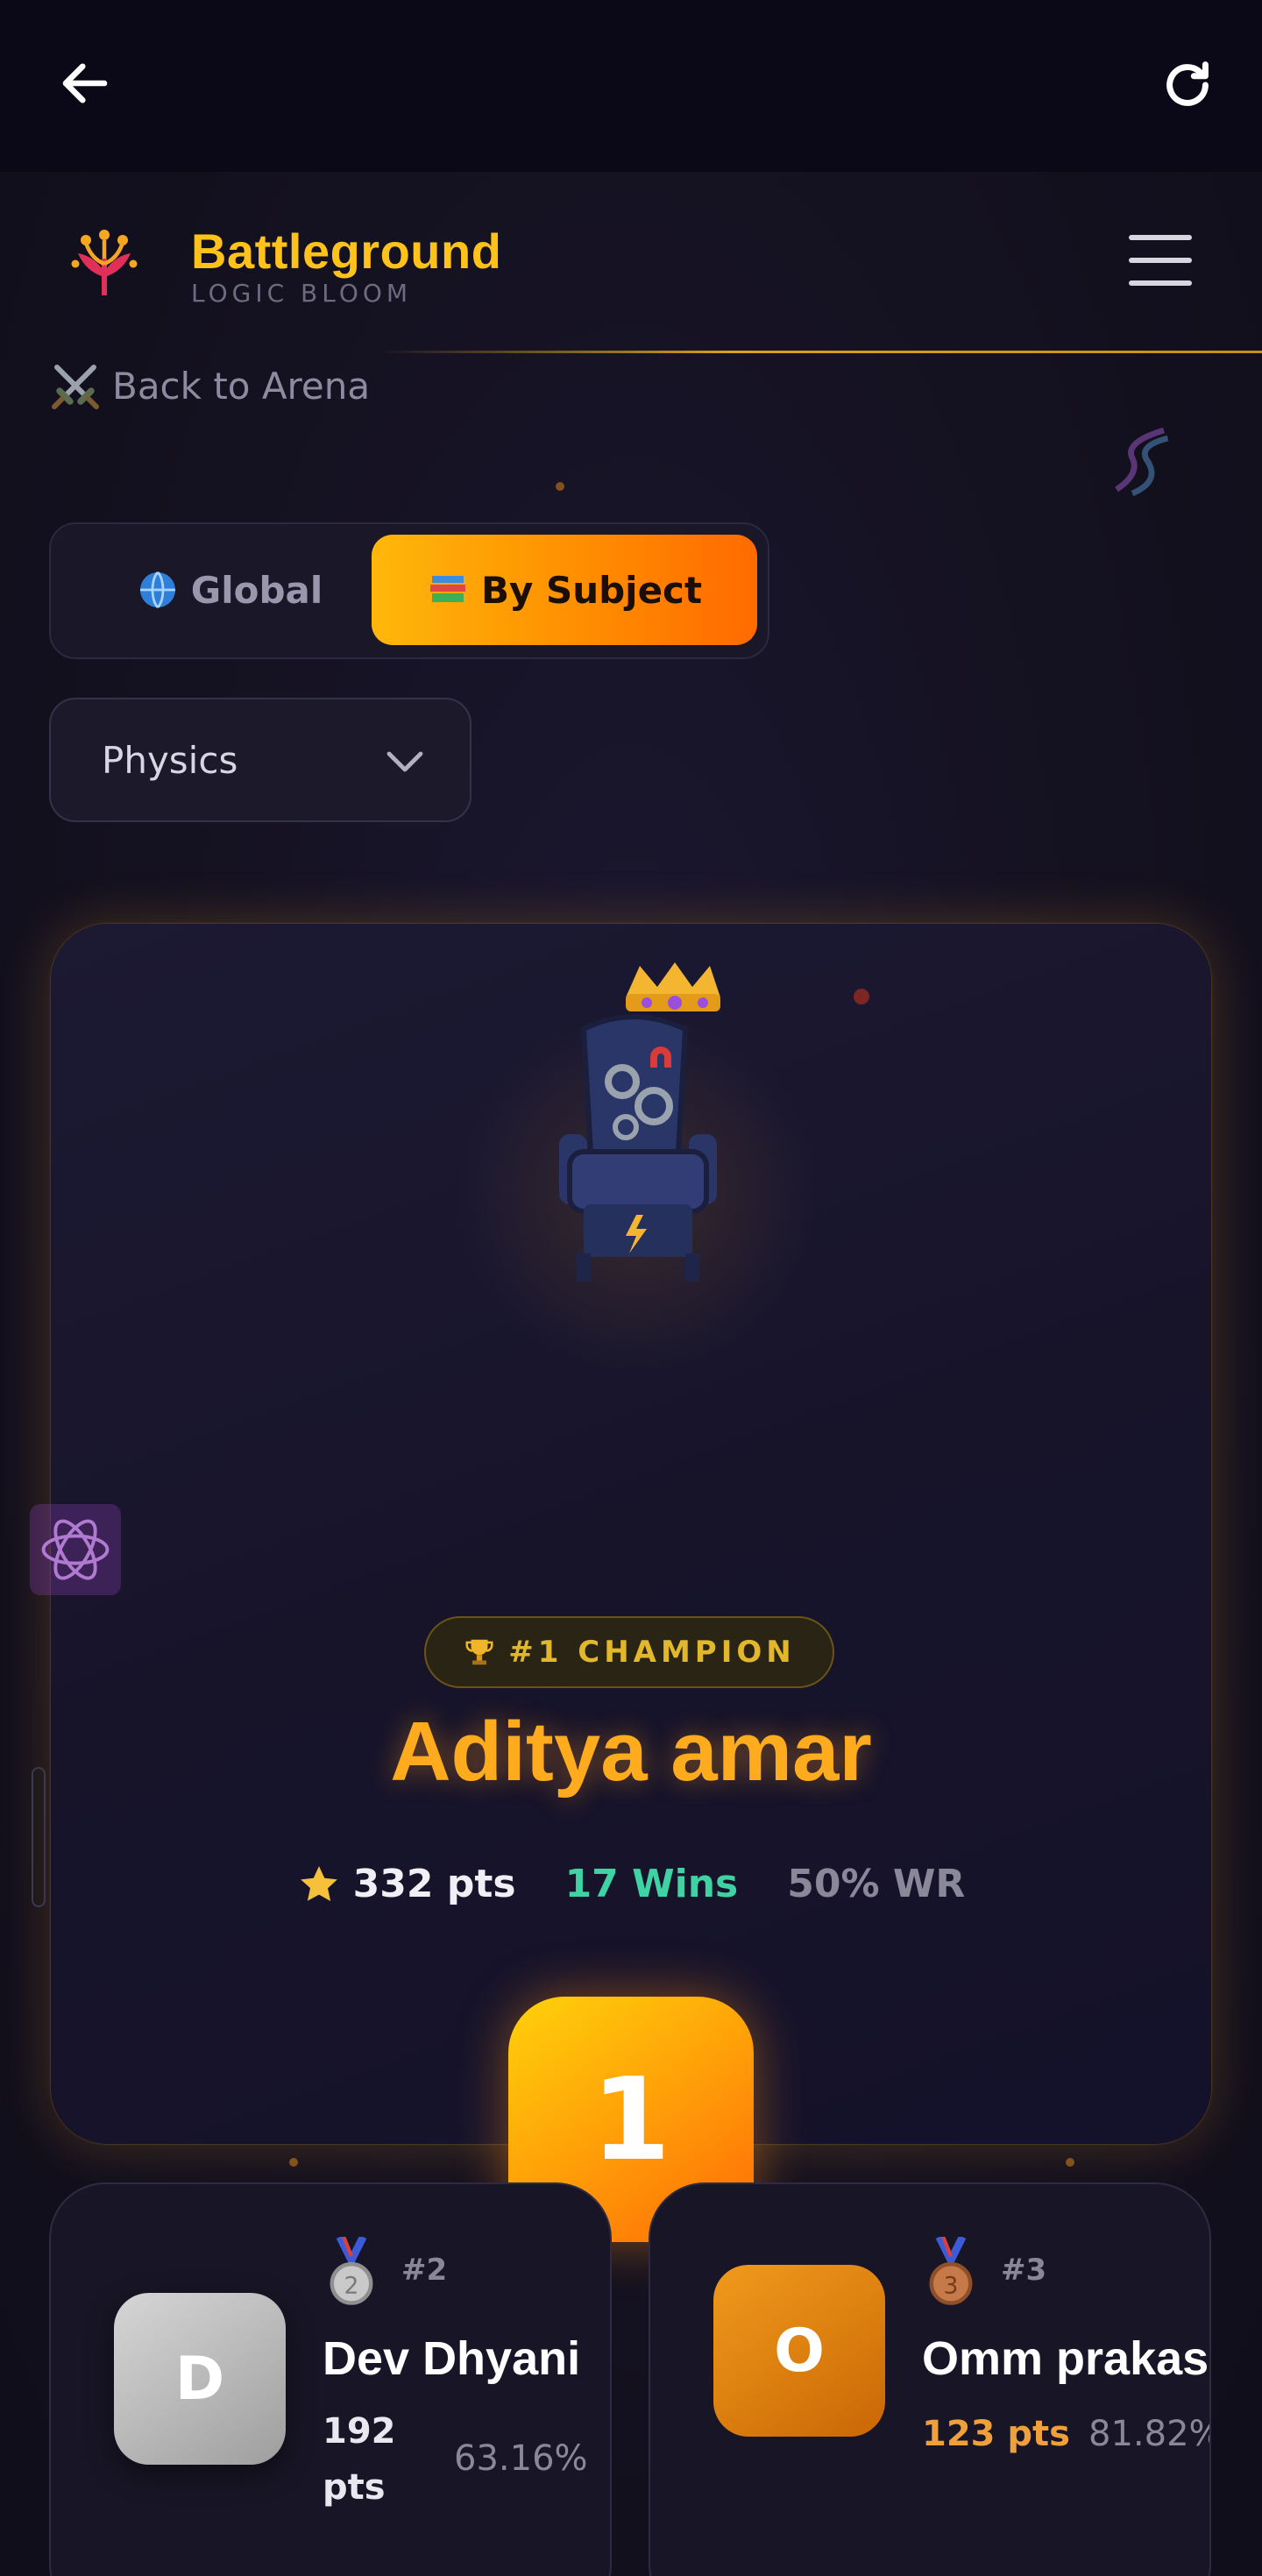 The width and height of the screenshot is (1262, 2576). Describe the element at coordinates (651, 1884) in the screenshot. I see `champion-wins: 17 Wins` at that location.